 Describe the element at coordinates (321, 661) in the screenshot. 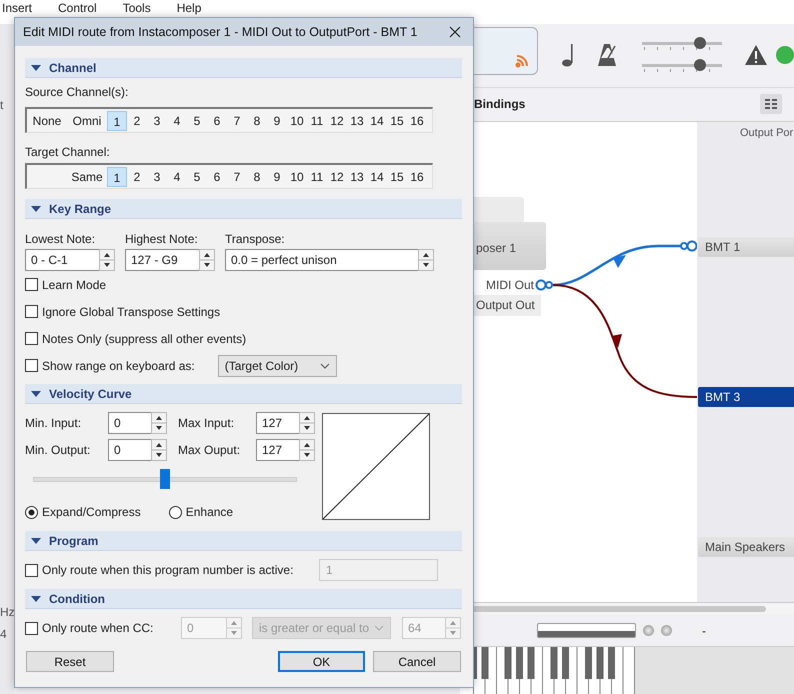

I see `dialog-button: OK` at that location.